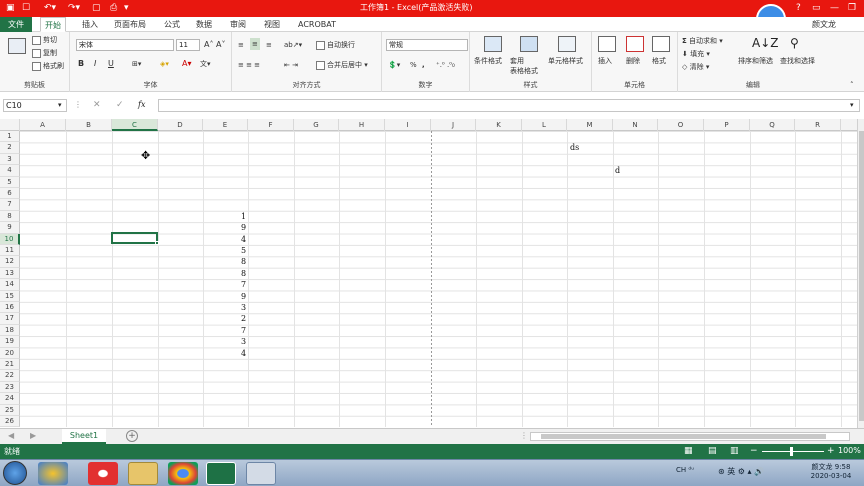 The height and width of the screenshot is (486, 864). Describe the element at coordinates (293, 45) in the screenshot. I see `orientation-icon: ab↗▾` at that location.